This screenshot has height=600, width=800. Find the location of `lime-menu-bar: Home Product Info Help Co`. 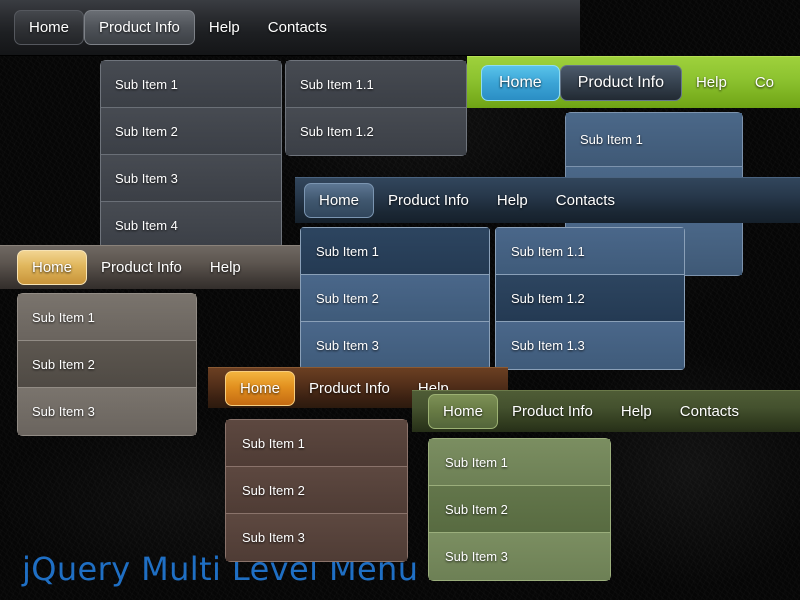

lime-menu-bar: Home Product Info Help Co is located at coordinates (633, 82).